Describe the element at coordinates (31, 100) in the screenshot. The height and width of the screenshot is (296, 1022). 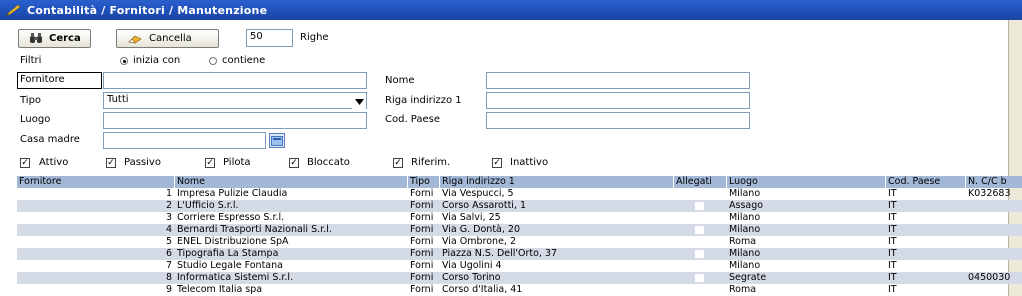
I see `type-label: Tipo` at that location.